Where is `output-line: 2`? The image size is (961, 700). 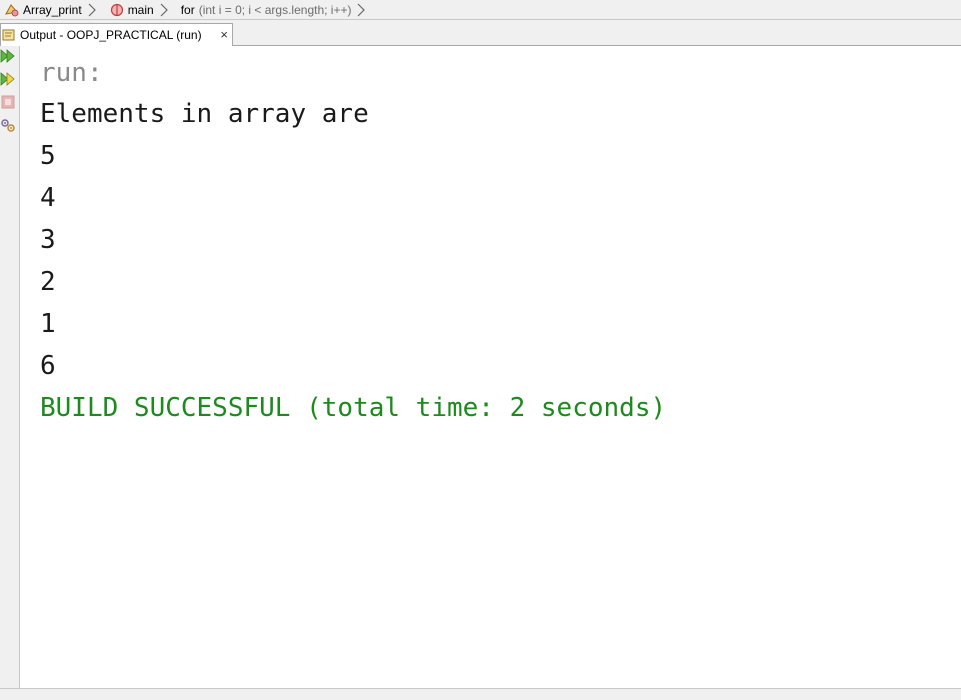
output-line: 2 is located at coordinates (48, 282).